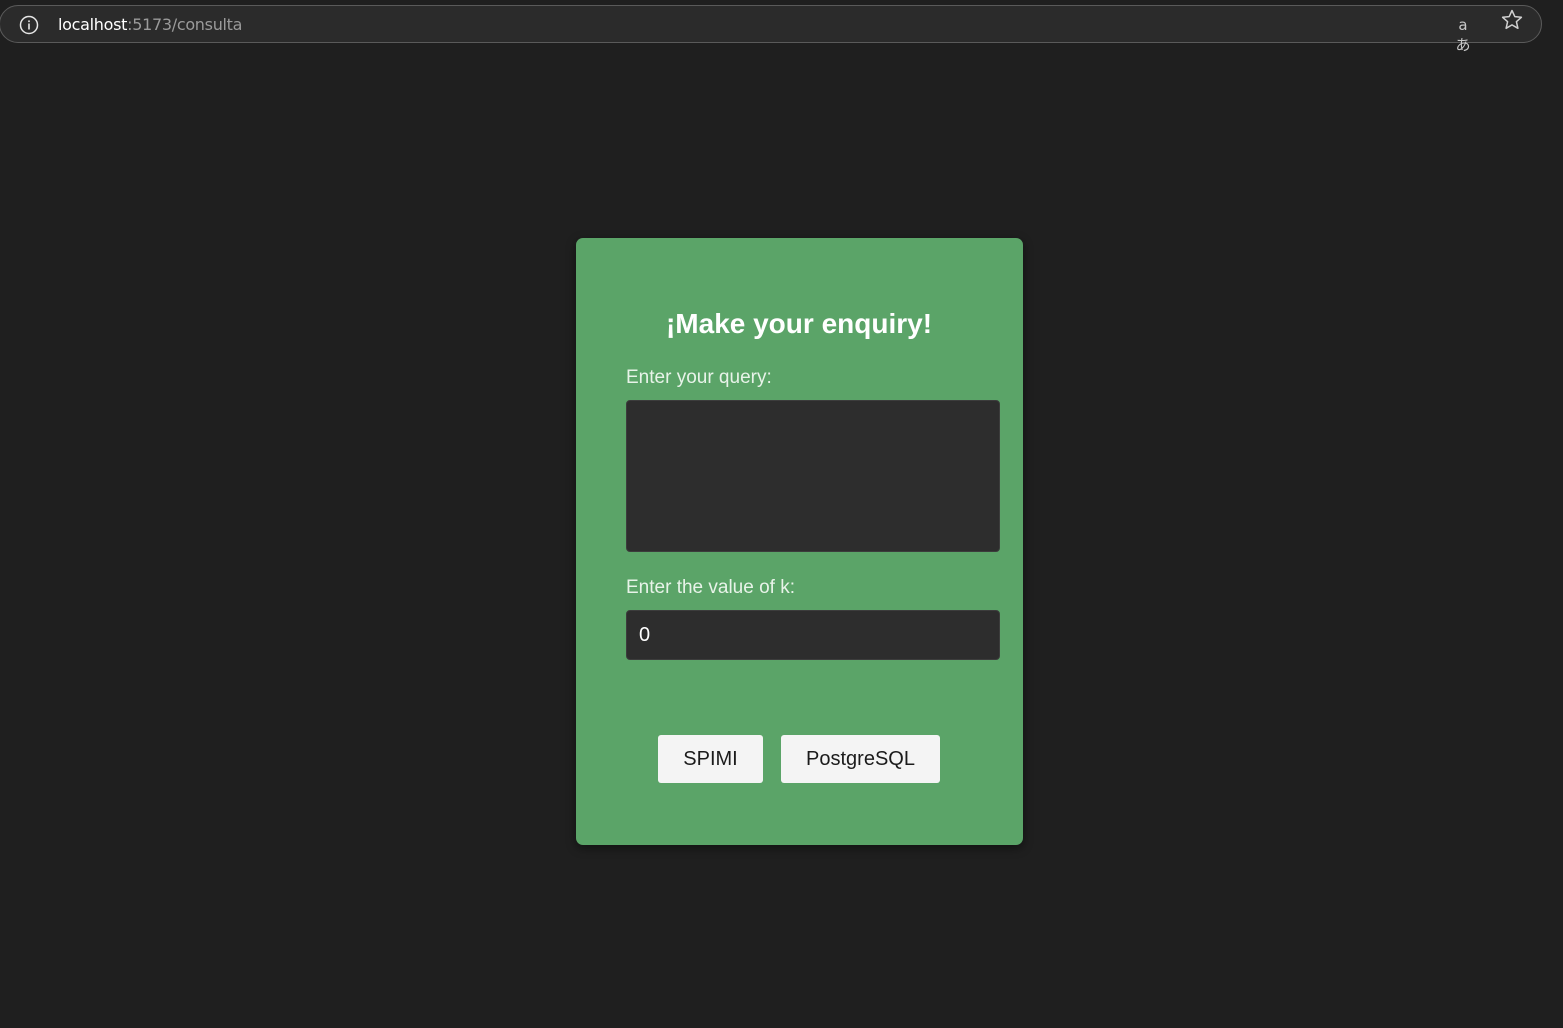 This screenshot has width=1563, height=1028. I want to click on url-path: :5173/consulta, so click(185, 24).